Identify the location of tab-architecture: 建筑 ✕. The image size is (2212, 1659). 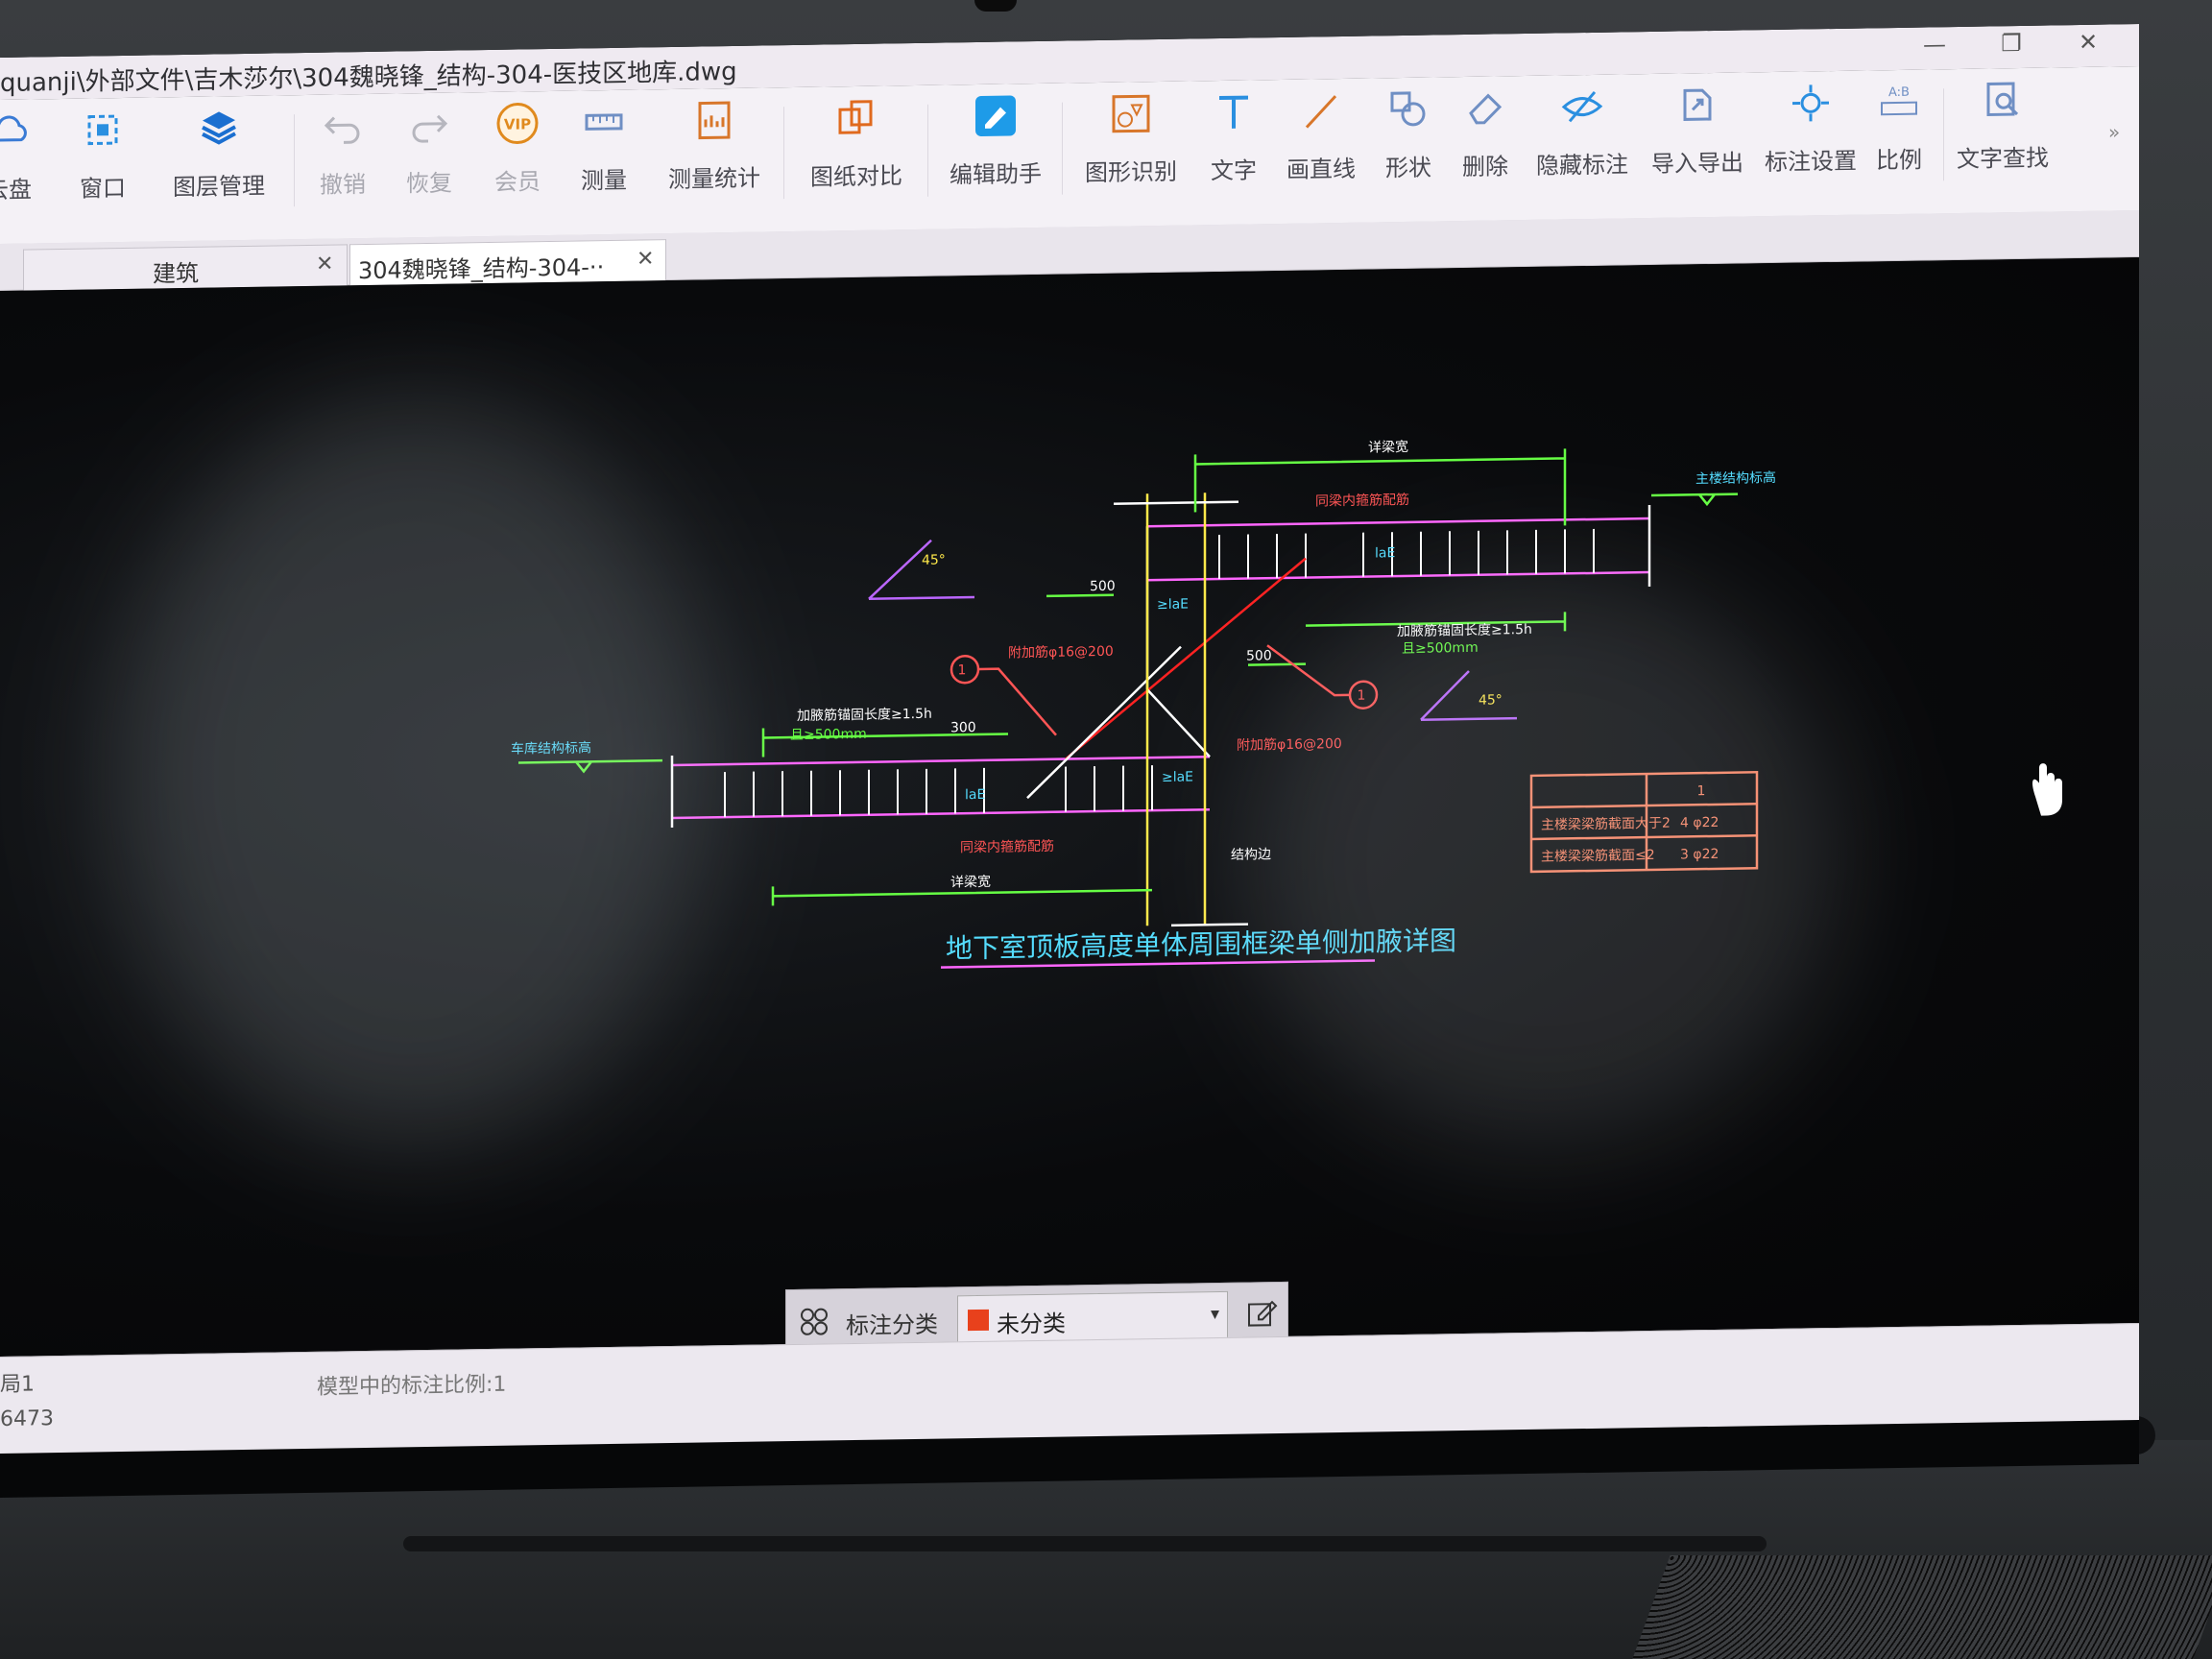
(185, 267).